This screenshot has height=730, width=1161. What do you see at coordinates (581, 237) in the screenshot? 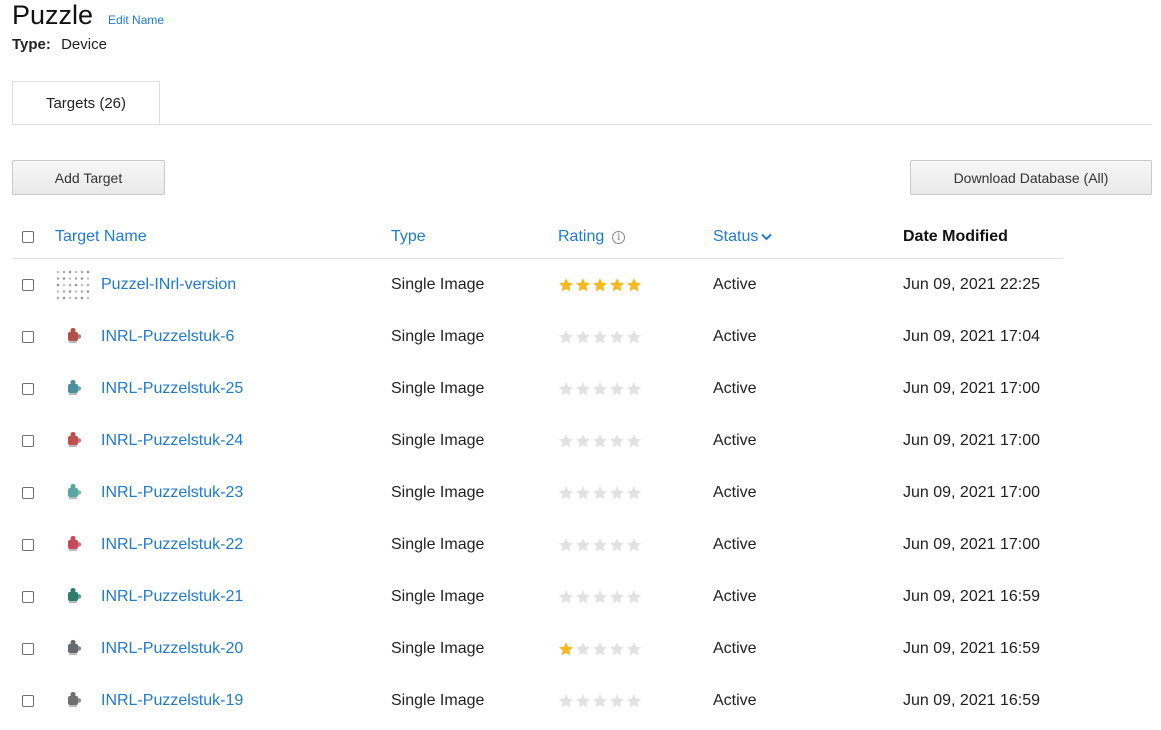
I see `column-header-rating: Rating` at bounding box center [581, 237].